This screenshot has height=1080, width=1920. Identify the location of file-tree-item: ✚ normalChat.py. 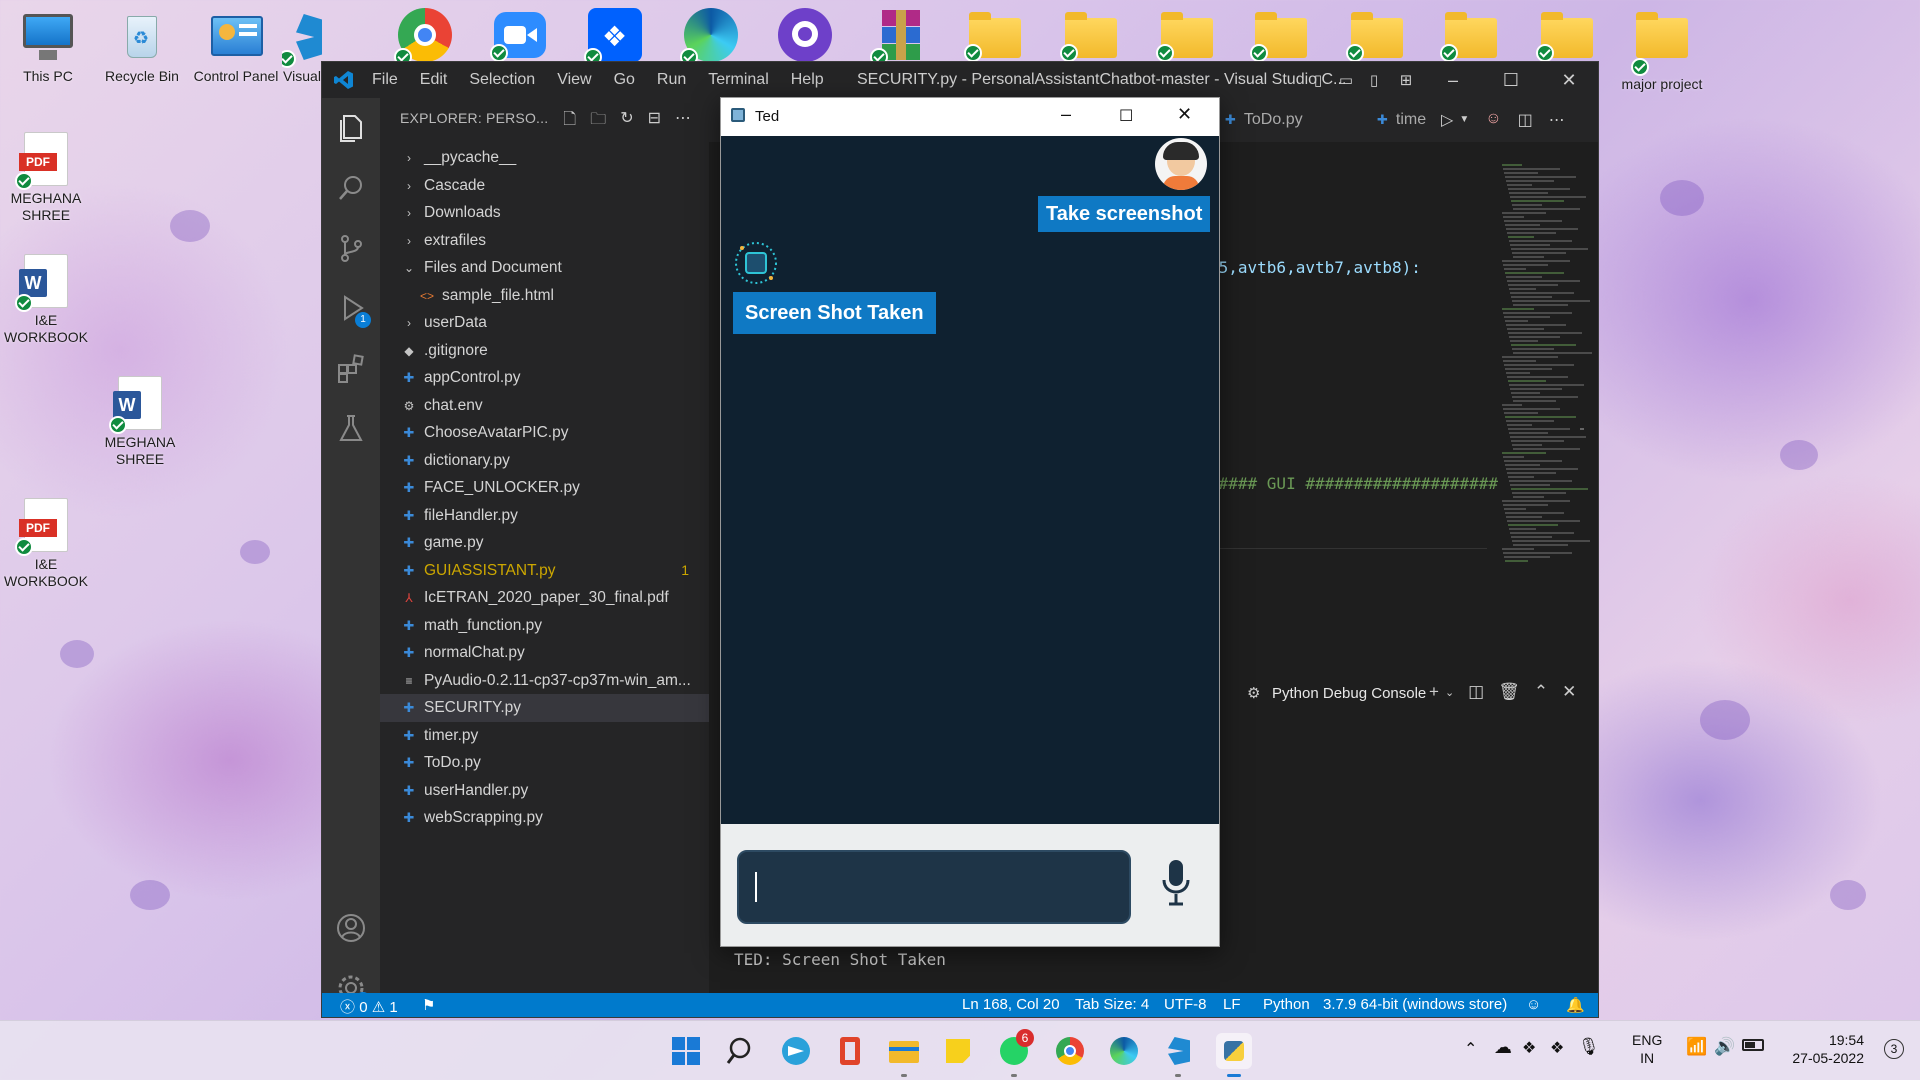
(544, 653).